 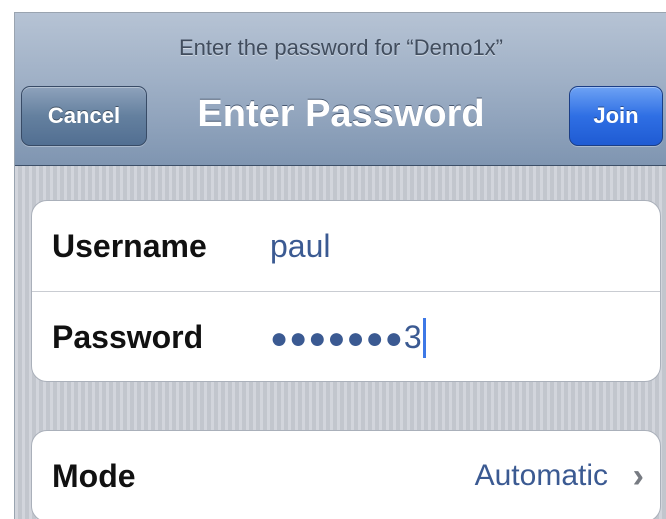 I want to click on password-field: ●●●●●●●3, so click(x=348, y=336).